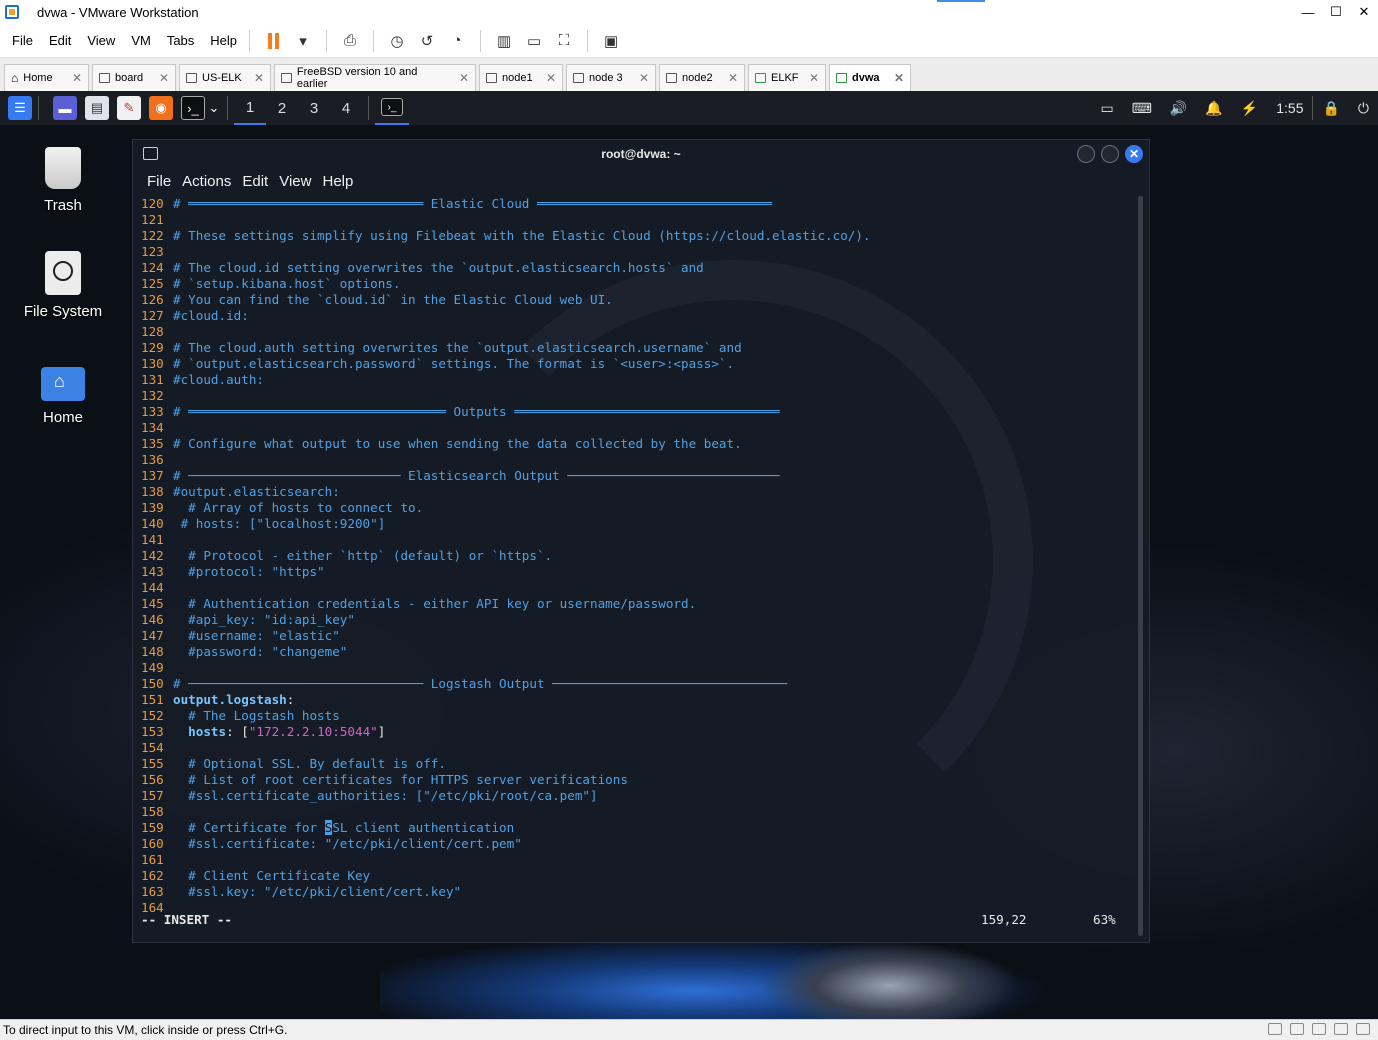 This screenshot has width=1378, height=1040. I want to click on console-view-icon: ▣, so click(611, 41).